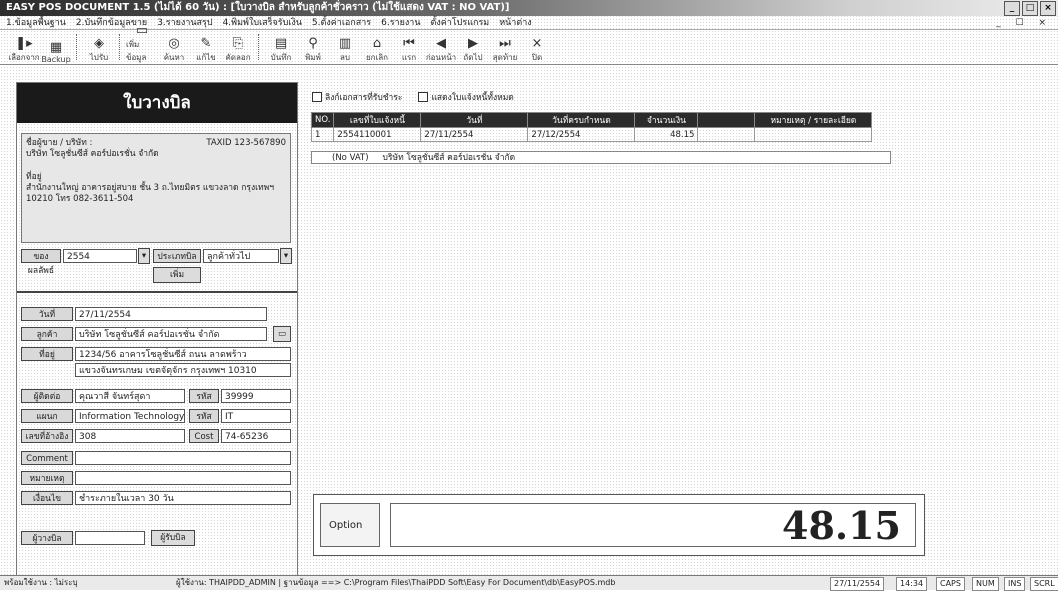 The height and width of the screenshot is (591, 1058). I want to click on contact-input: คุณวาสี จันทร์สุดา, so click(130, 396).